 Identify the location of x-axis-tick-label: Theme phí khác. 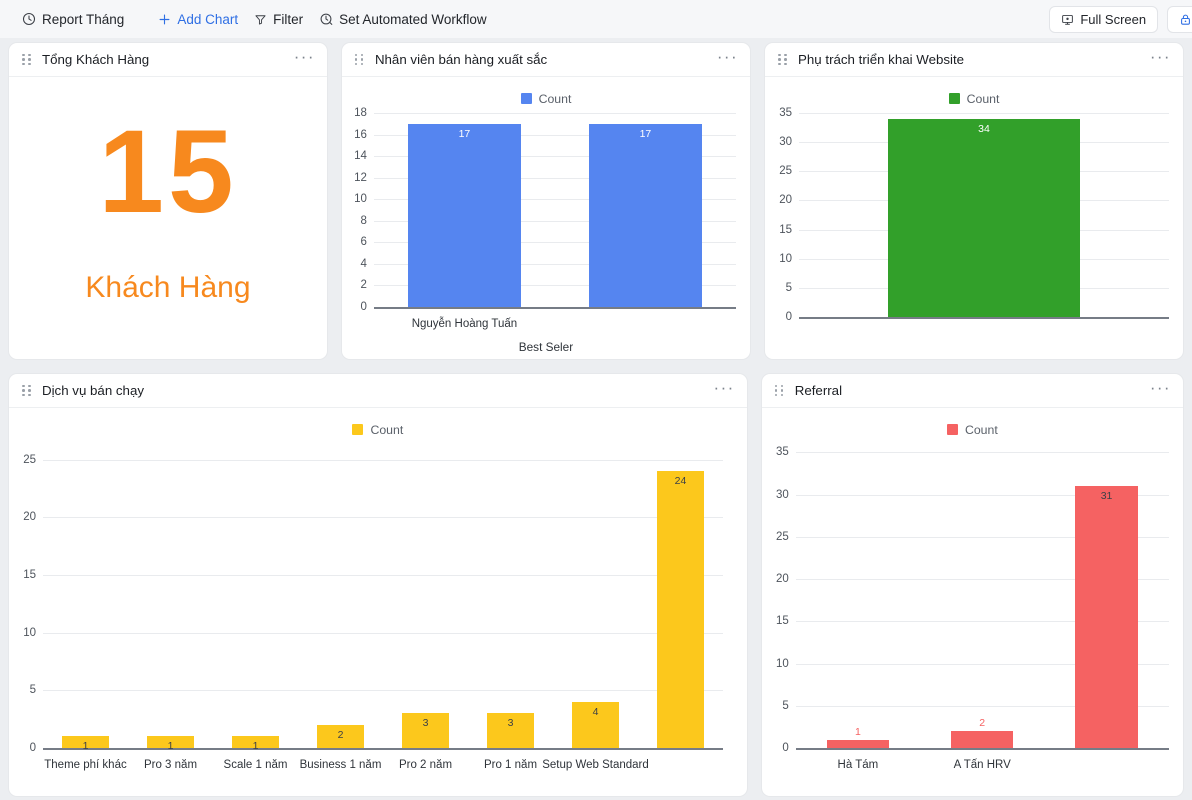
(85, 765).